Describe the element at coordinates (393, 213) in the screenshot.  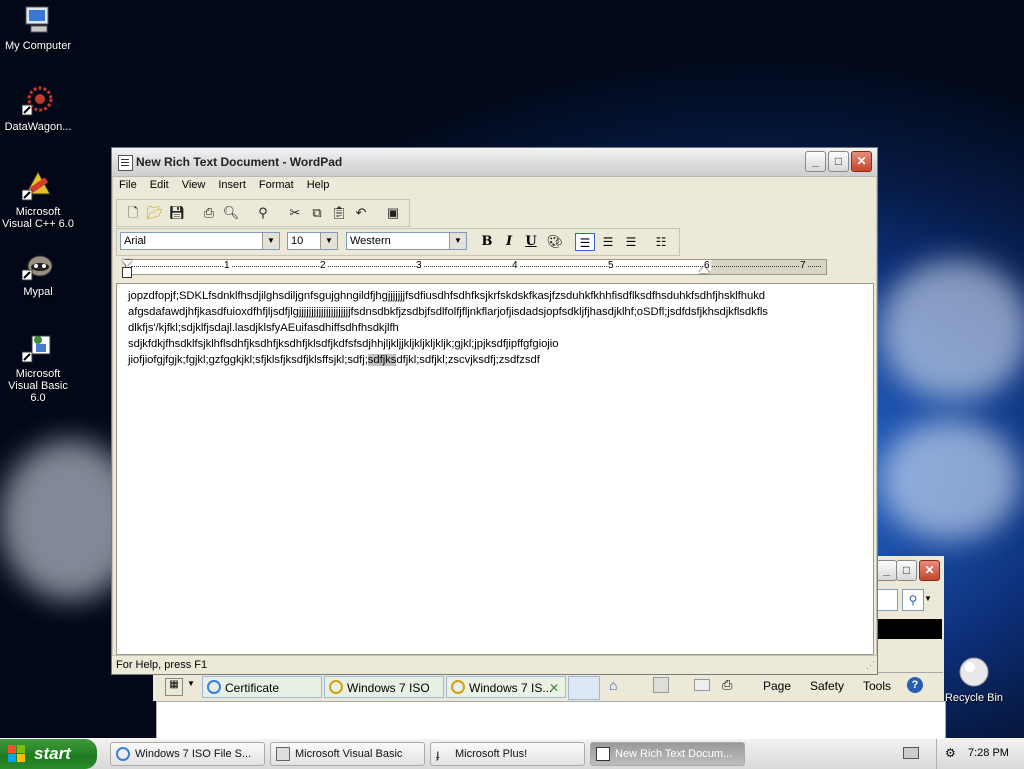
I see `insert-object-icon: ▣` at that location.